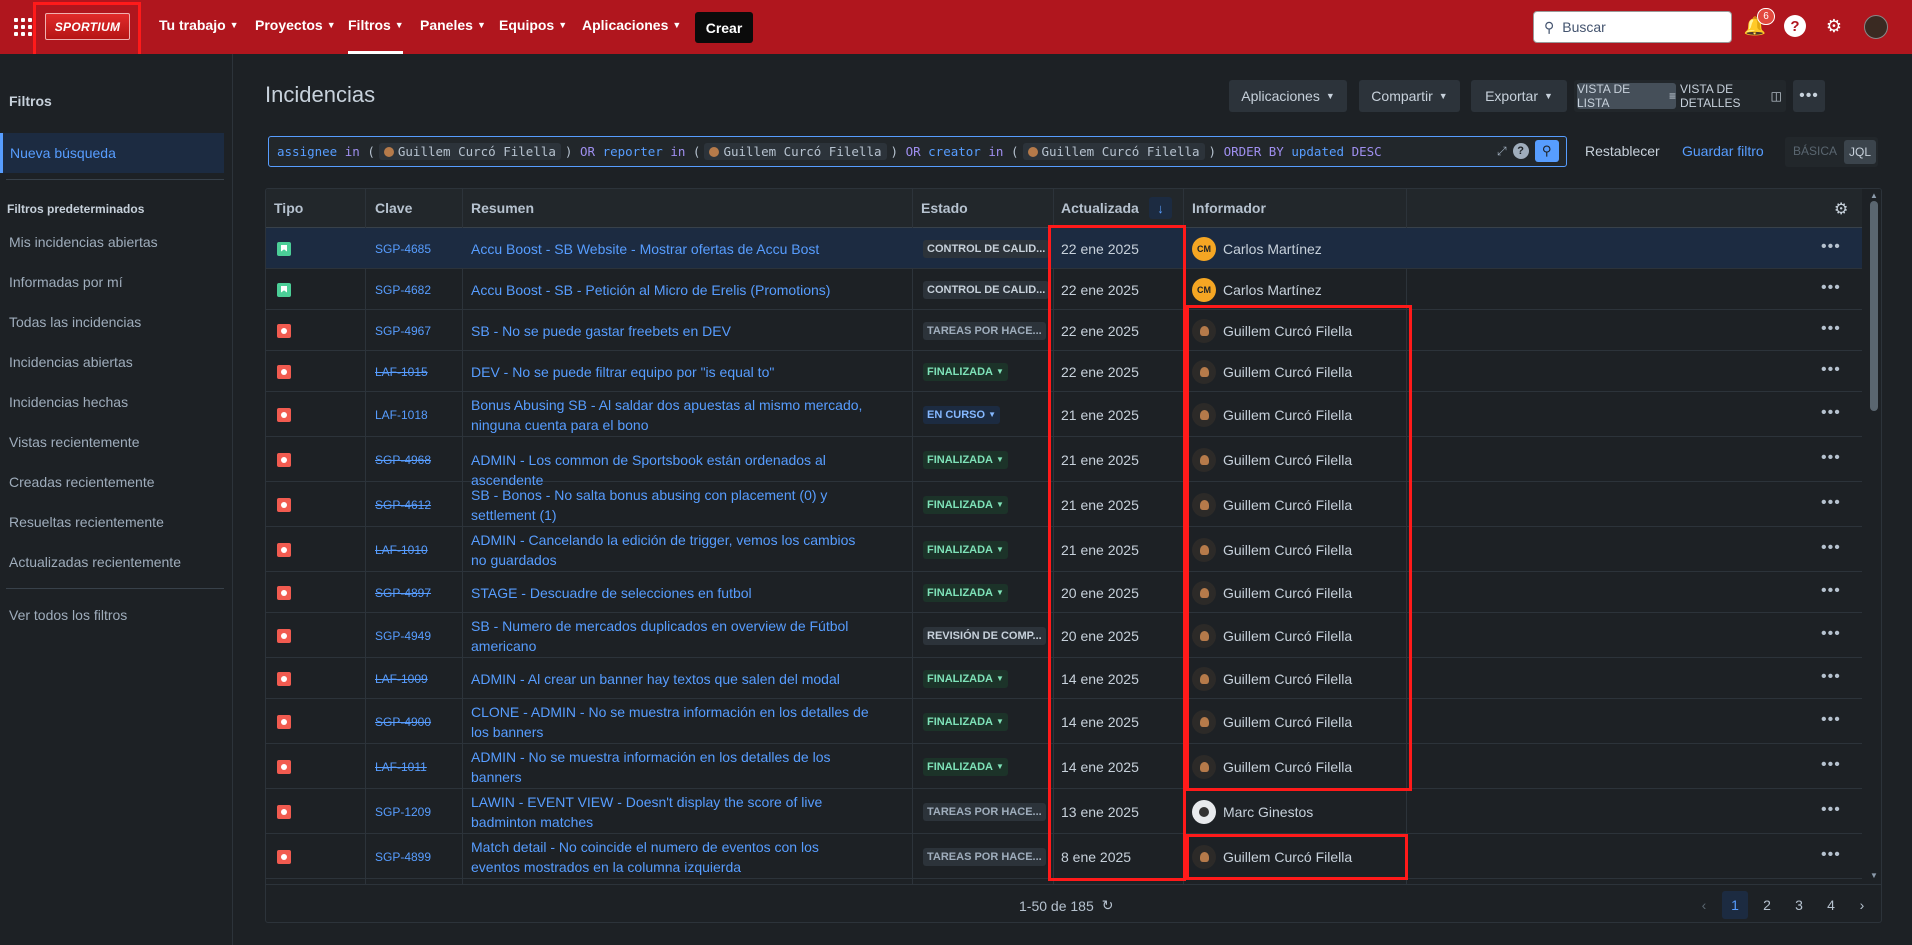 This screenshot has height=945, width=1912. What do you see at coordinates (66, 282) in the screenshot?
I see `sidebar-item-reported-by-me: Informadas por mí` at bounding box center [66, 282].